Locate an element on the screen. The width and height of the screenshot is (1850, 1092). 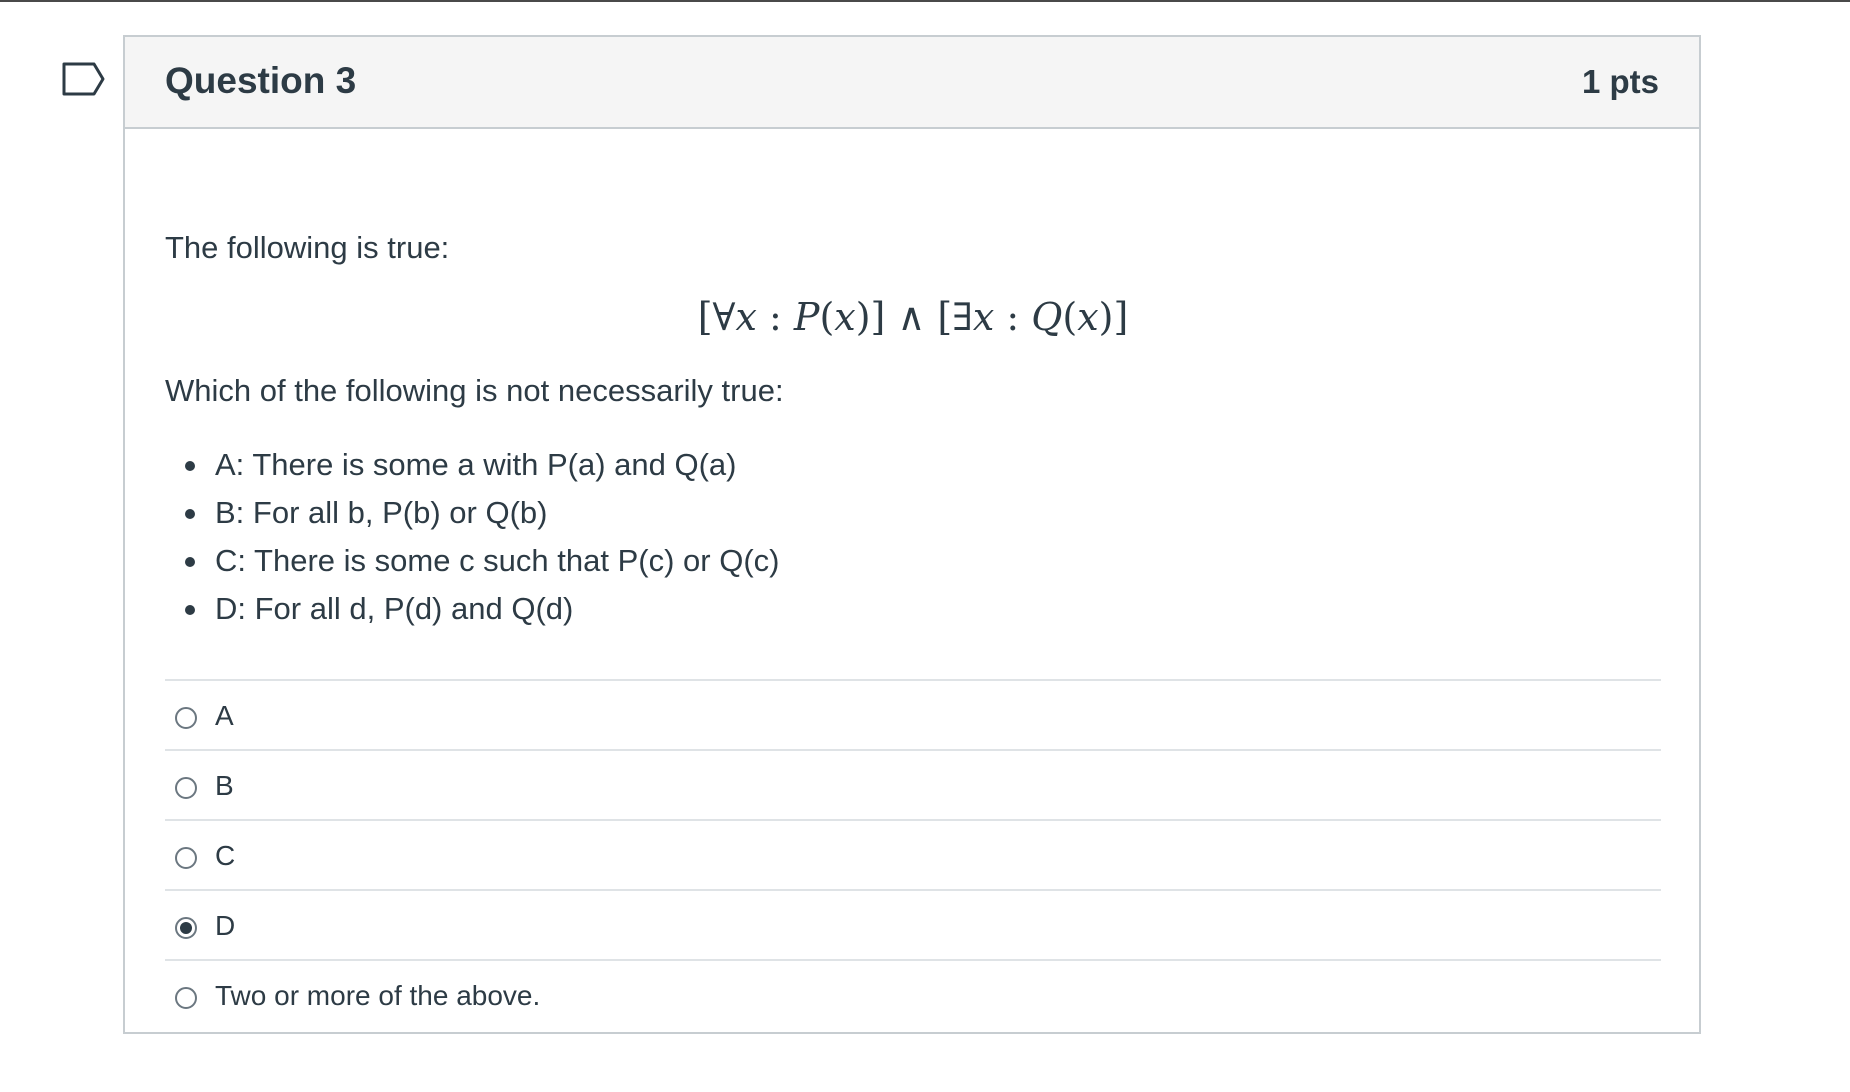
statement-text: A: There is some a with P(a) and Q(a) is located at coordinates (476, 464).